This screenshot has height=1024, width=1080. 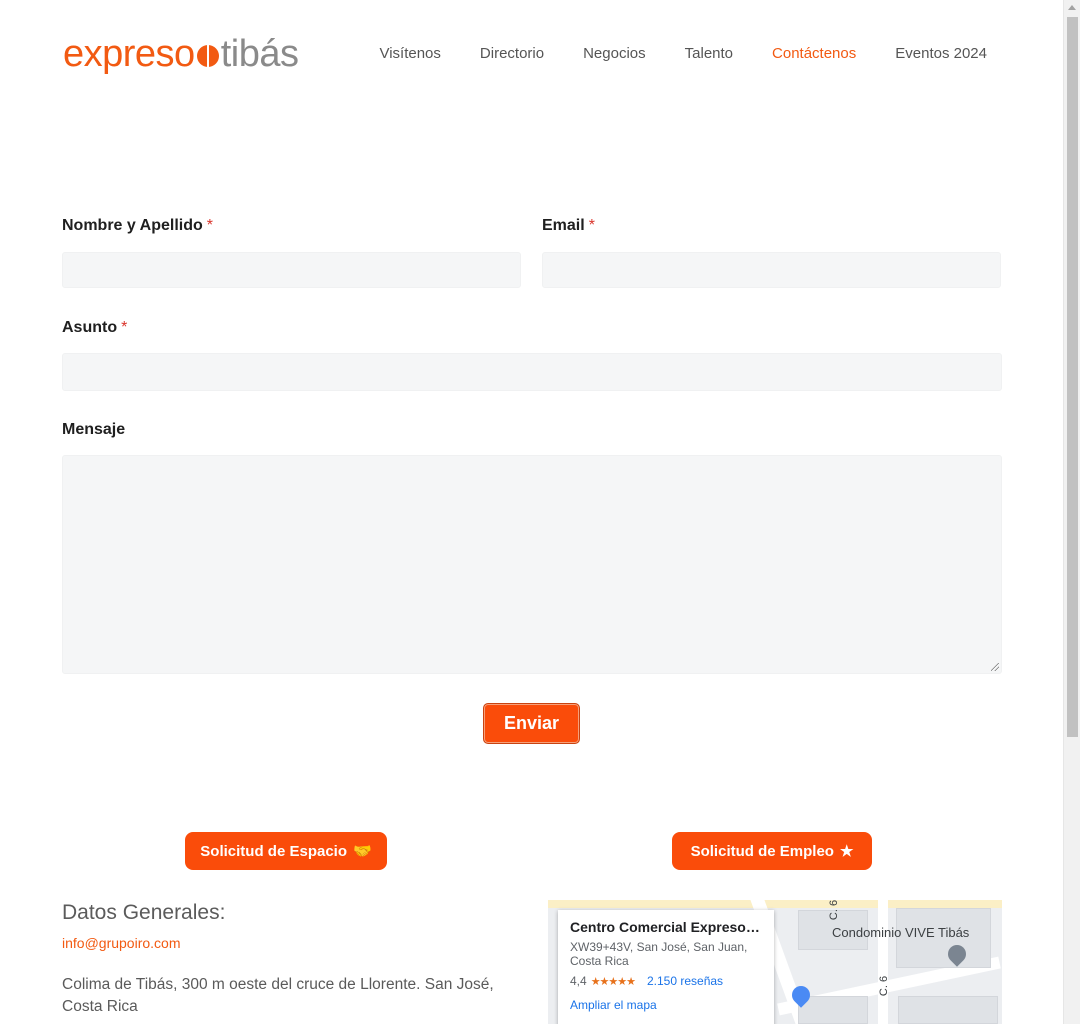 I want to click on star-icon: ★, so click(x=846, y=851).